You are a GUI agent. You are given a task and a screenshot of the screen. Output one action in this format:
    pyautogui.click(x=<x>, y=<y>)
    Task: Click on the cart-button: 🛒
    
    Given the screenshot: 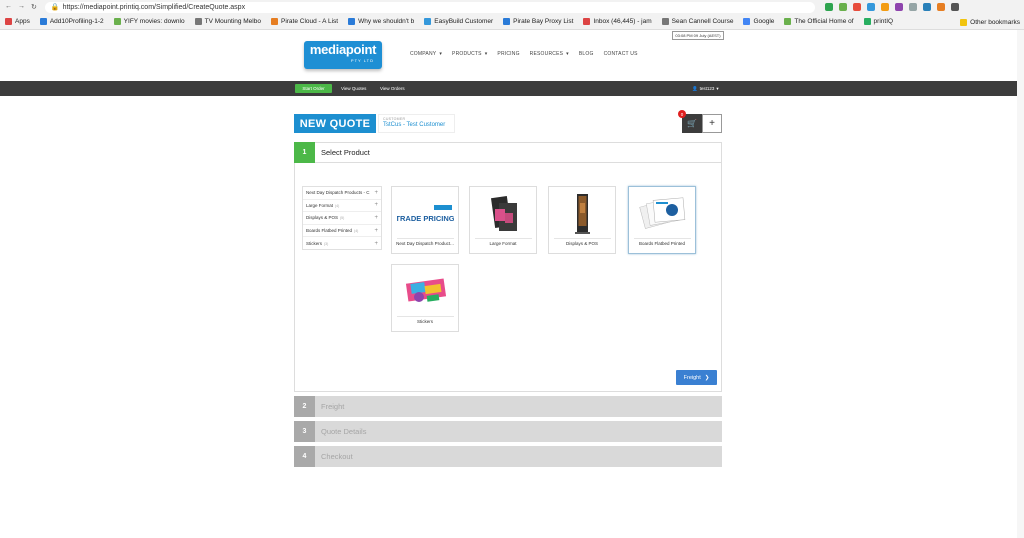 What is the action you would take?
    pyautogui.click(x=692, y=123)
    